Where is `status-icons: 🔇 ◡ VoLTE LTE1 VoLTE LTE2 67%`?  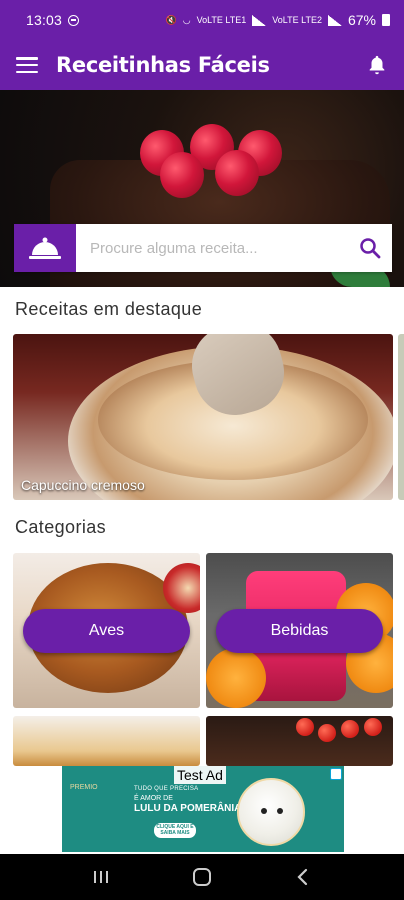 status-icons: 🔇 ◡ VoLTE LTE1 VoLTE LTE2 67% is located at coordinates (277, 20).